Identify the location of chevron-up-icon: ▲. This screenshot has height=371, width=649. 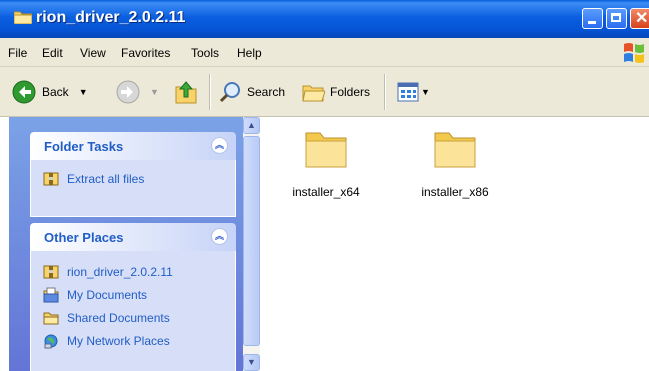
(251, 125).